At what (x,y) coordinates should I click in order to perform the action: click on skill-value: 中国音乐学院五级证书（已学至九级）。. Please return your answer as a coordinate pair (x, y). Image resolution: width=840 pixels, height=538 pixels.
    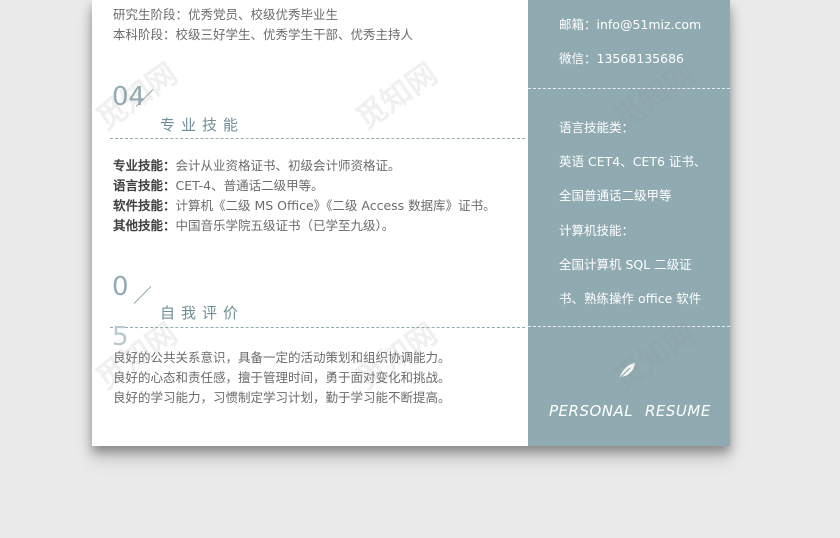
    Looking at the image, I should click on (285, 225).